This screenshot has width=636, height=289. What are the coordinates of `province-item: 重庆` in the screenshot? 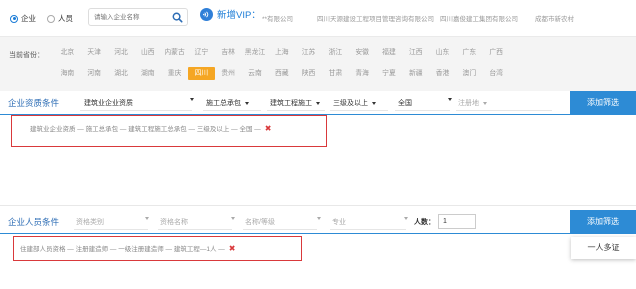 It's located at (174, 73).